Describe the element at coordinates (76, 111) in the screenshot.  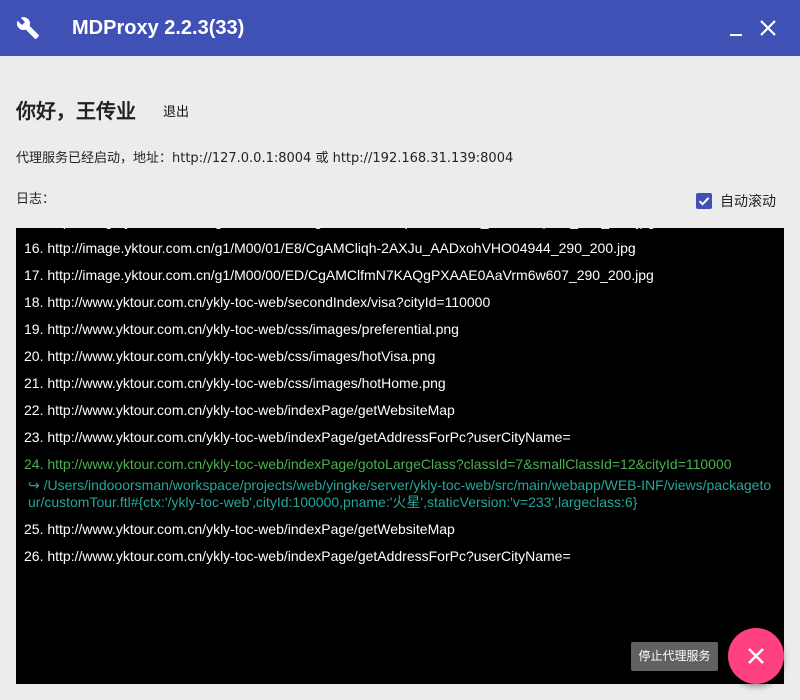
I see `greeting-text: 你好，王传业` at that location.